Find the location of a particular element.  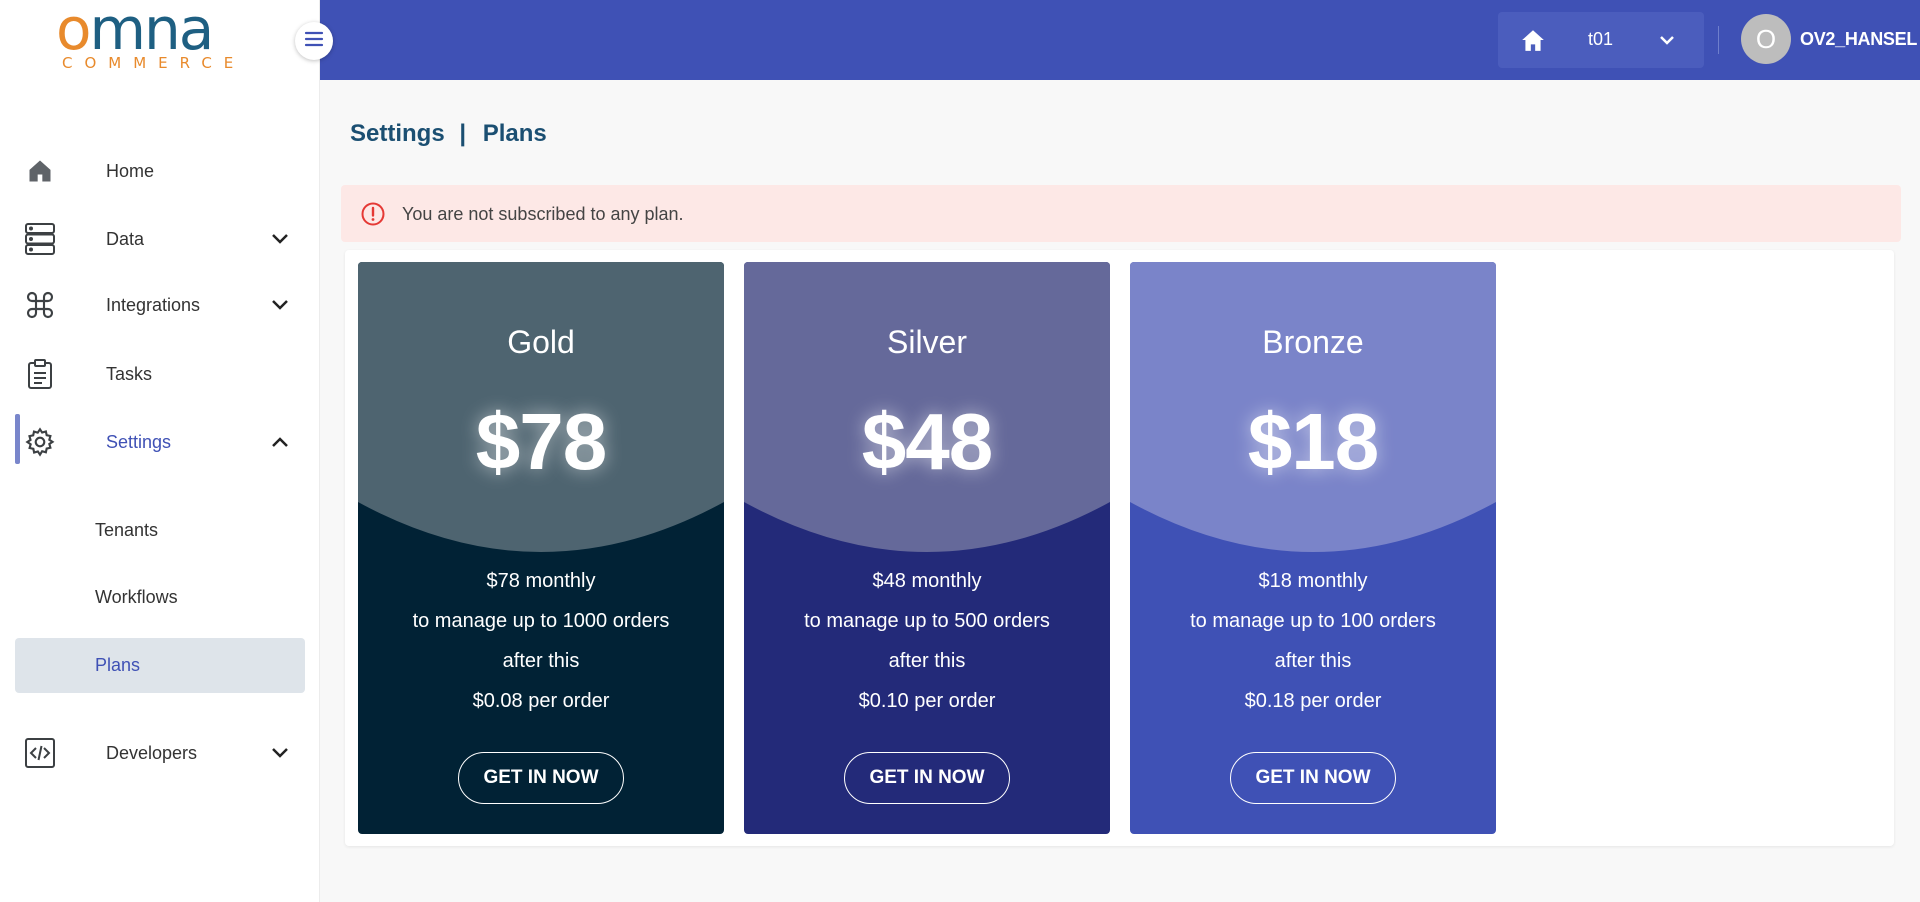

plan-price: $78 is located at coordinates (541, 441).